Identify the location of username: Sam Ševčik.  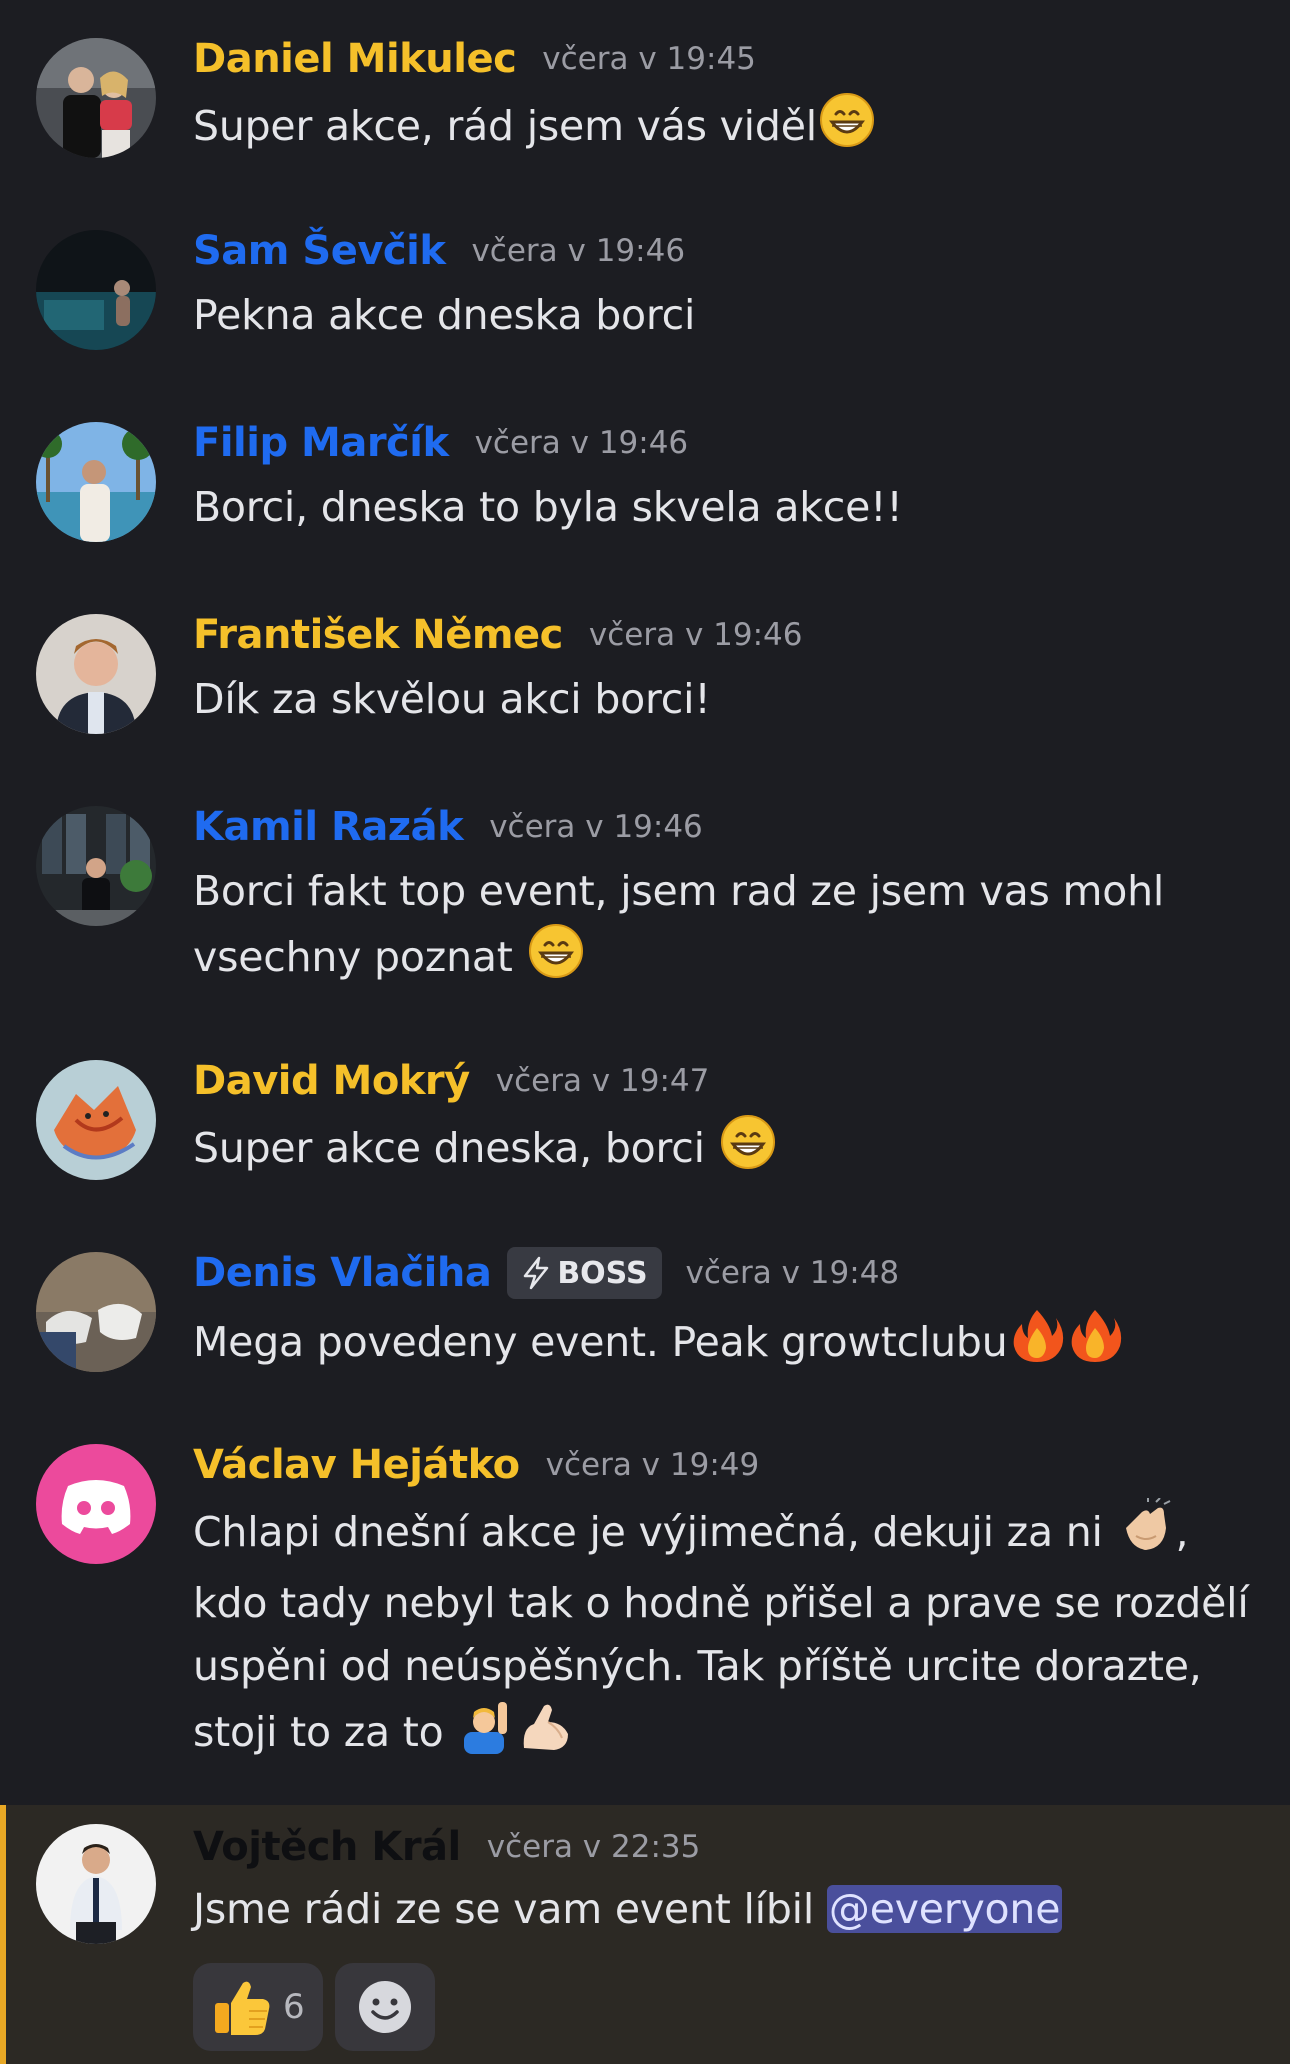
(319, 251).